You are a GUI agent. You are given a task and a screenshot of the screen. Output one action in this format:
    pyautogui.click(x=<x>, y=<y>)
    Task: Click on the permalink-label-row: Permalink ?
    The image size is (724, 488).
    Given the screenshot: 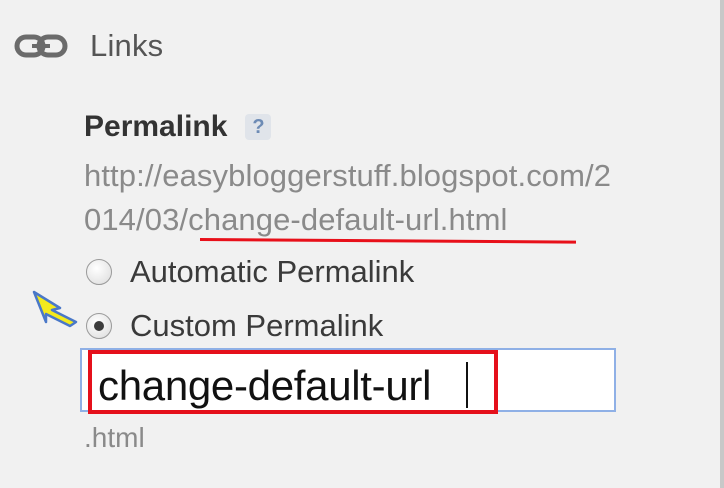 What is the action you would take?
    pyautogui.click(x=178, y=127)
    